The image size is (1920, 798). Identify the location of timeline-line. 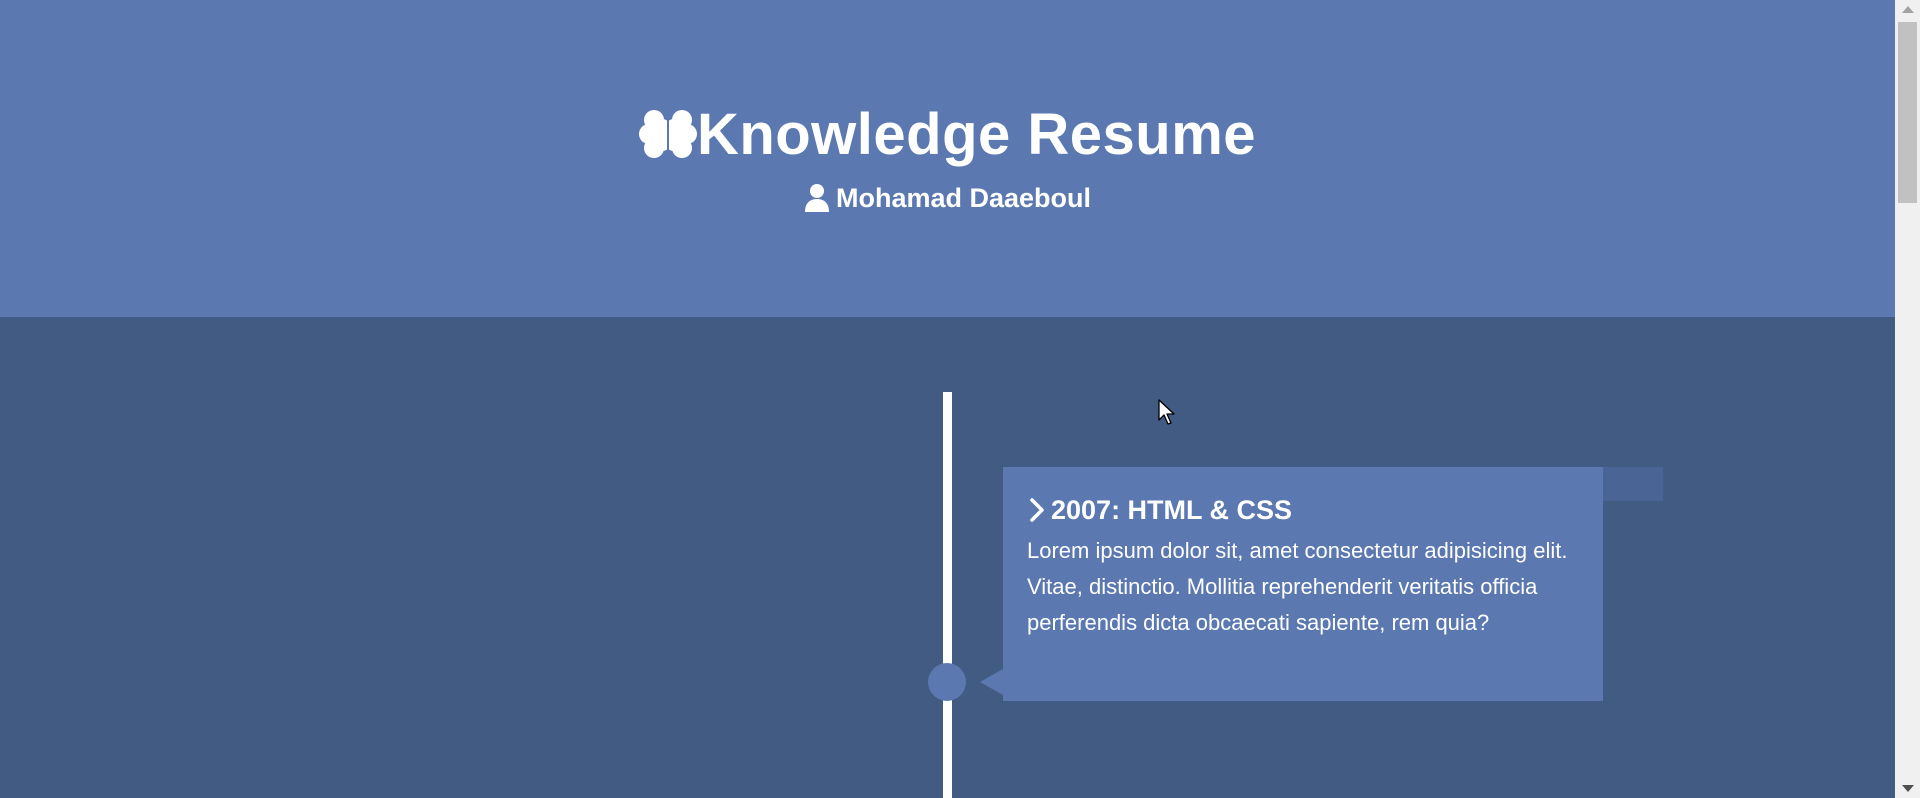
(947, 595).